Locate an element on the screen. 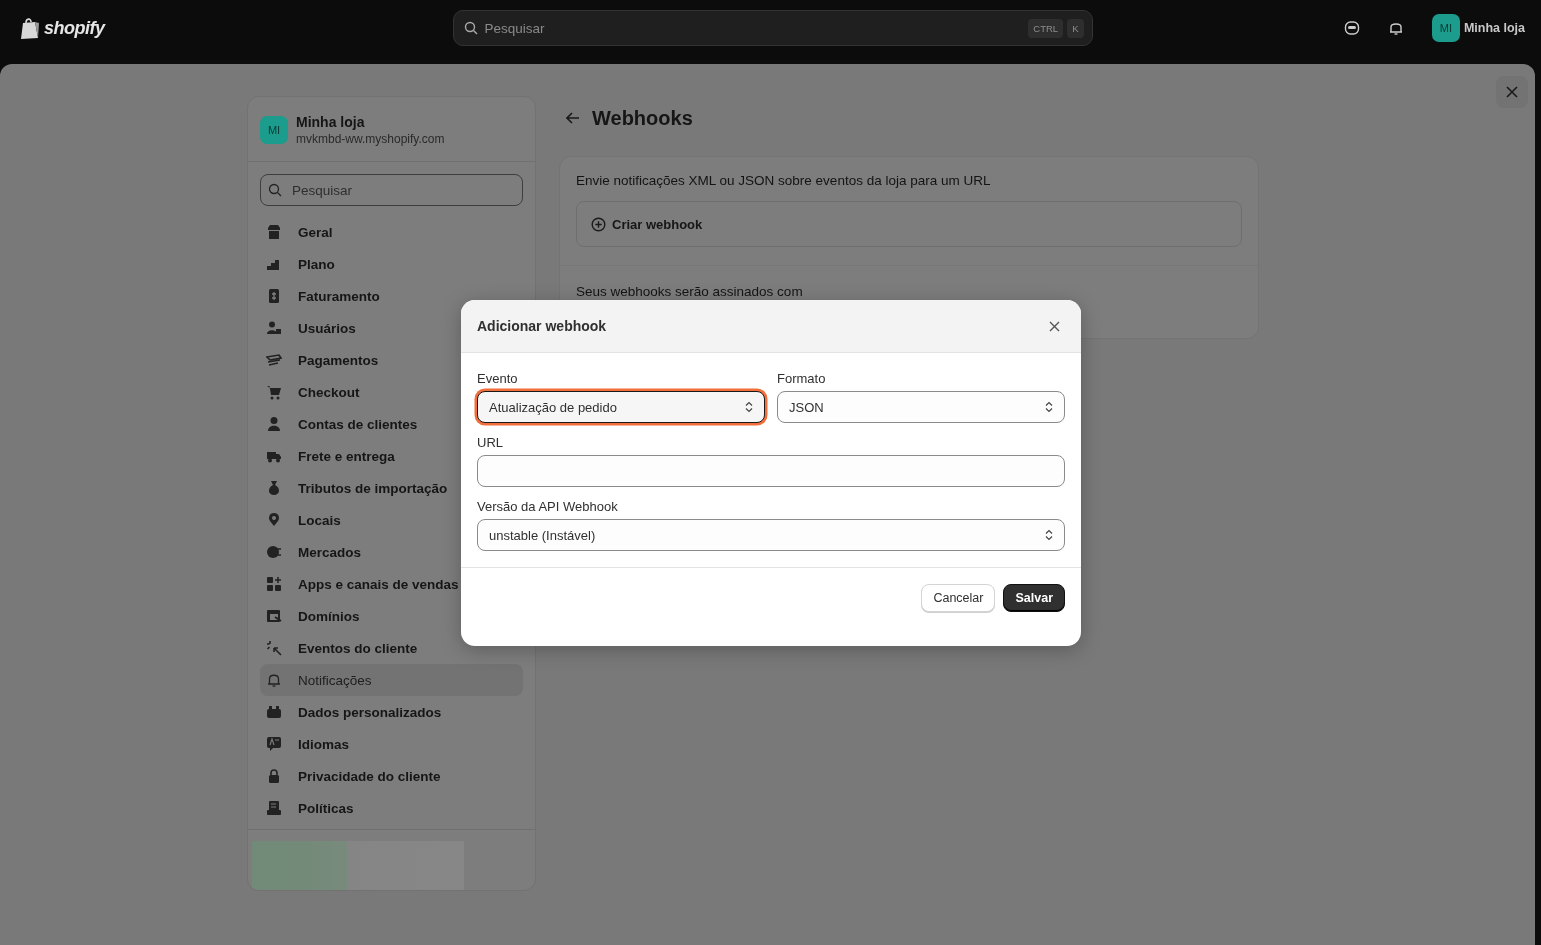 This screenshot has height=945, width=1541. window-icon is located at coordinates (274, 616).